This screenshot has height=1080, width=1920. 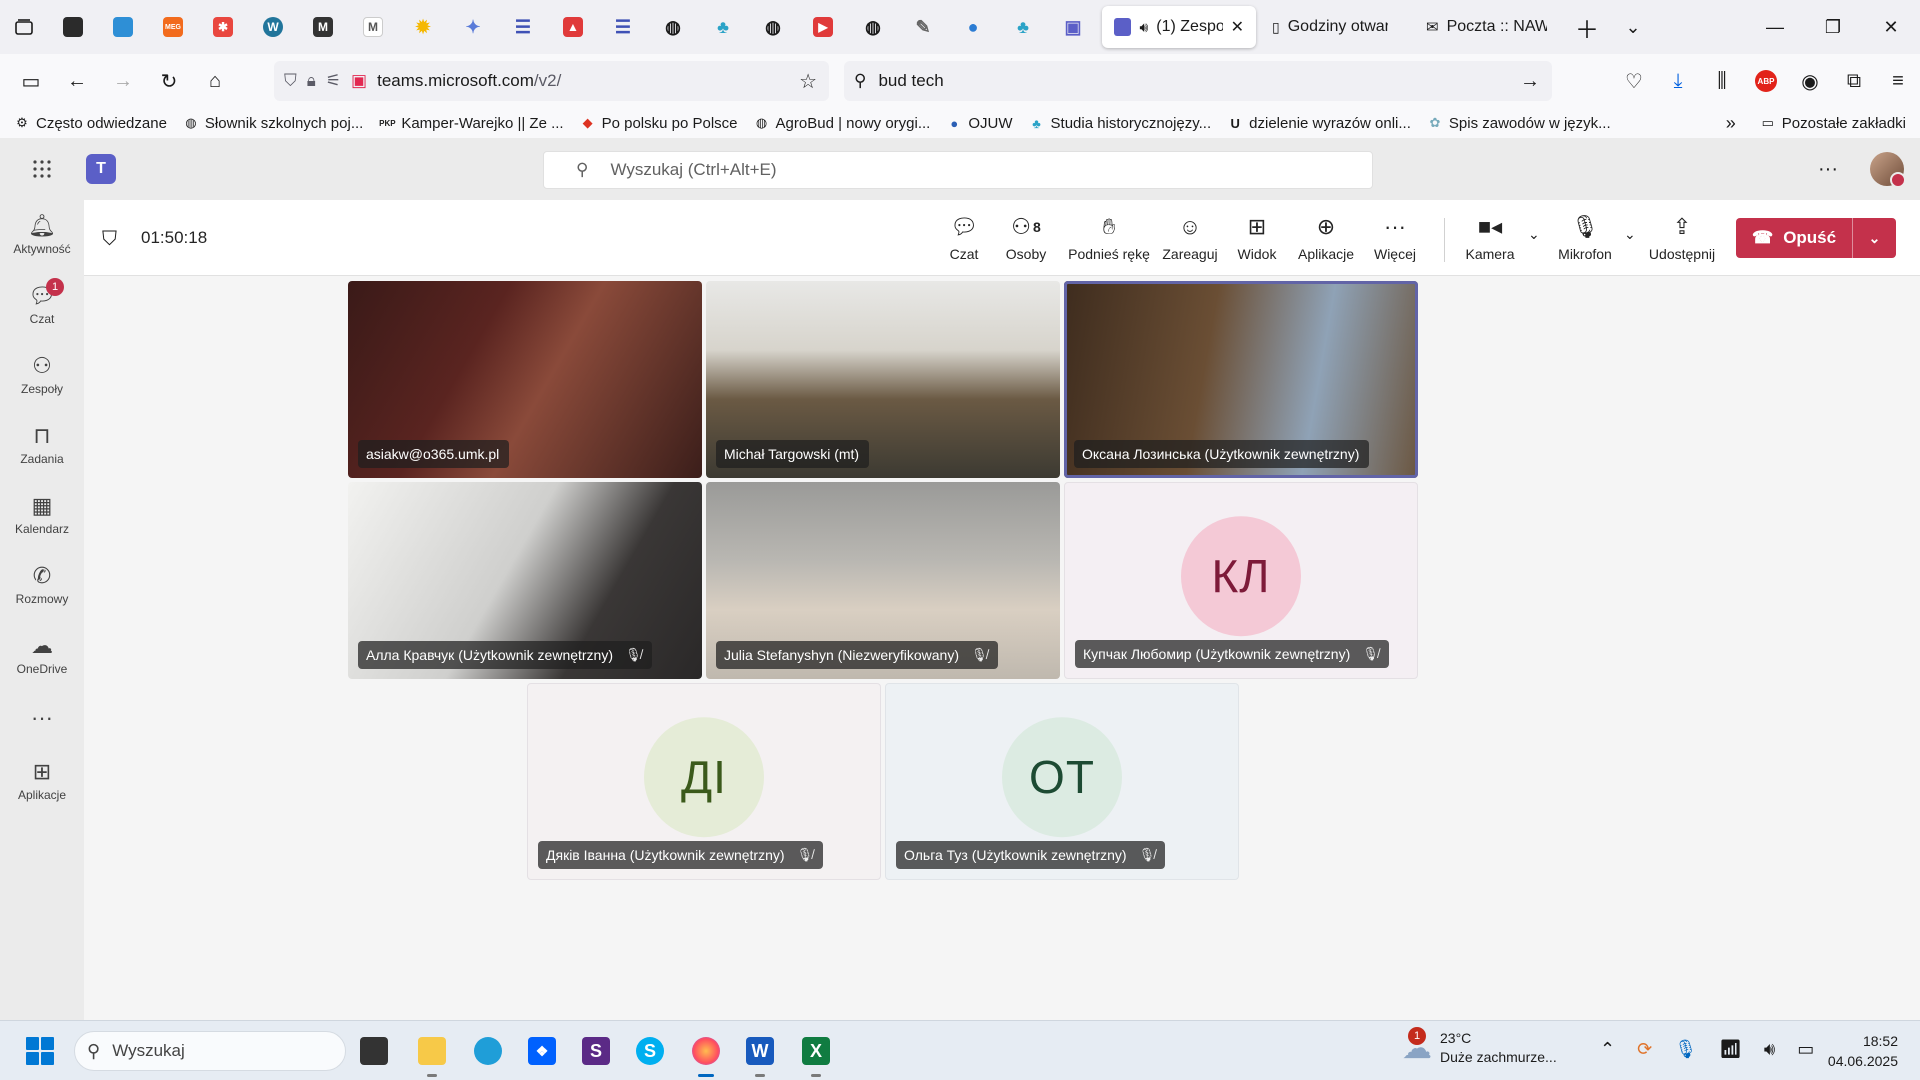 I want to click on taskbar-search-input: ⚲ Wyszukaj, so click(x=210, y=1051).